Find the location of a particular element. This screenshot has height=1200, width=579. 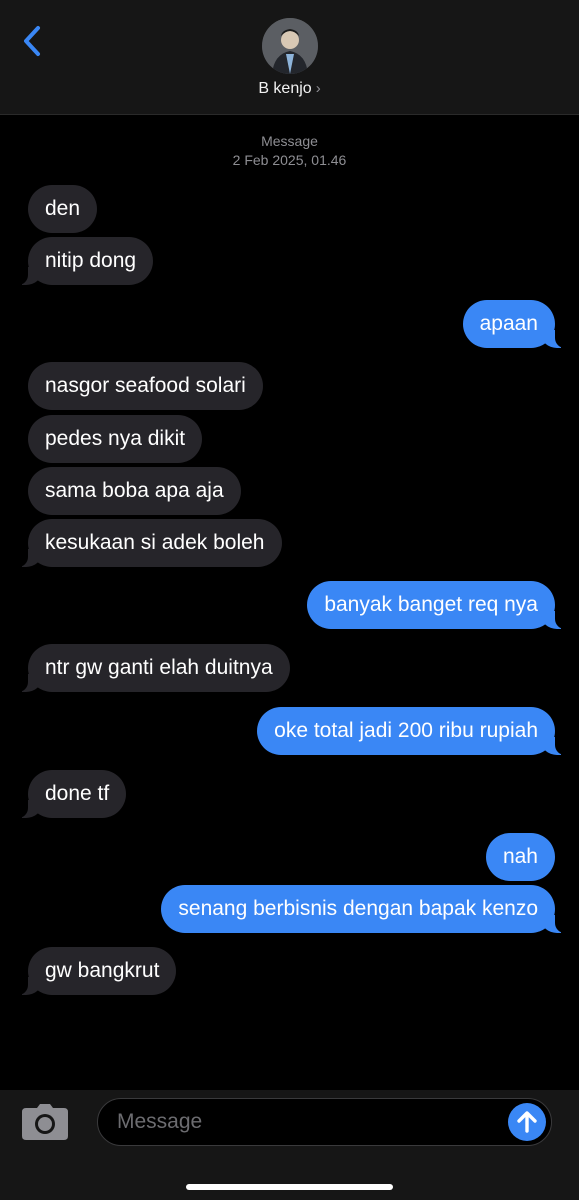

message-bubble-incoming: gw bangkrut is located at coordinates (94, 971).